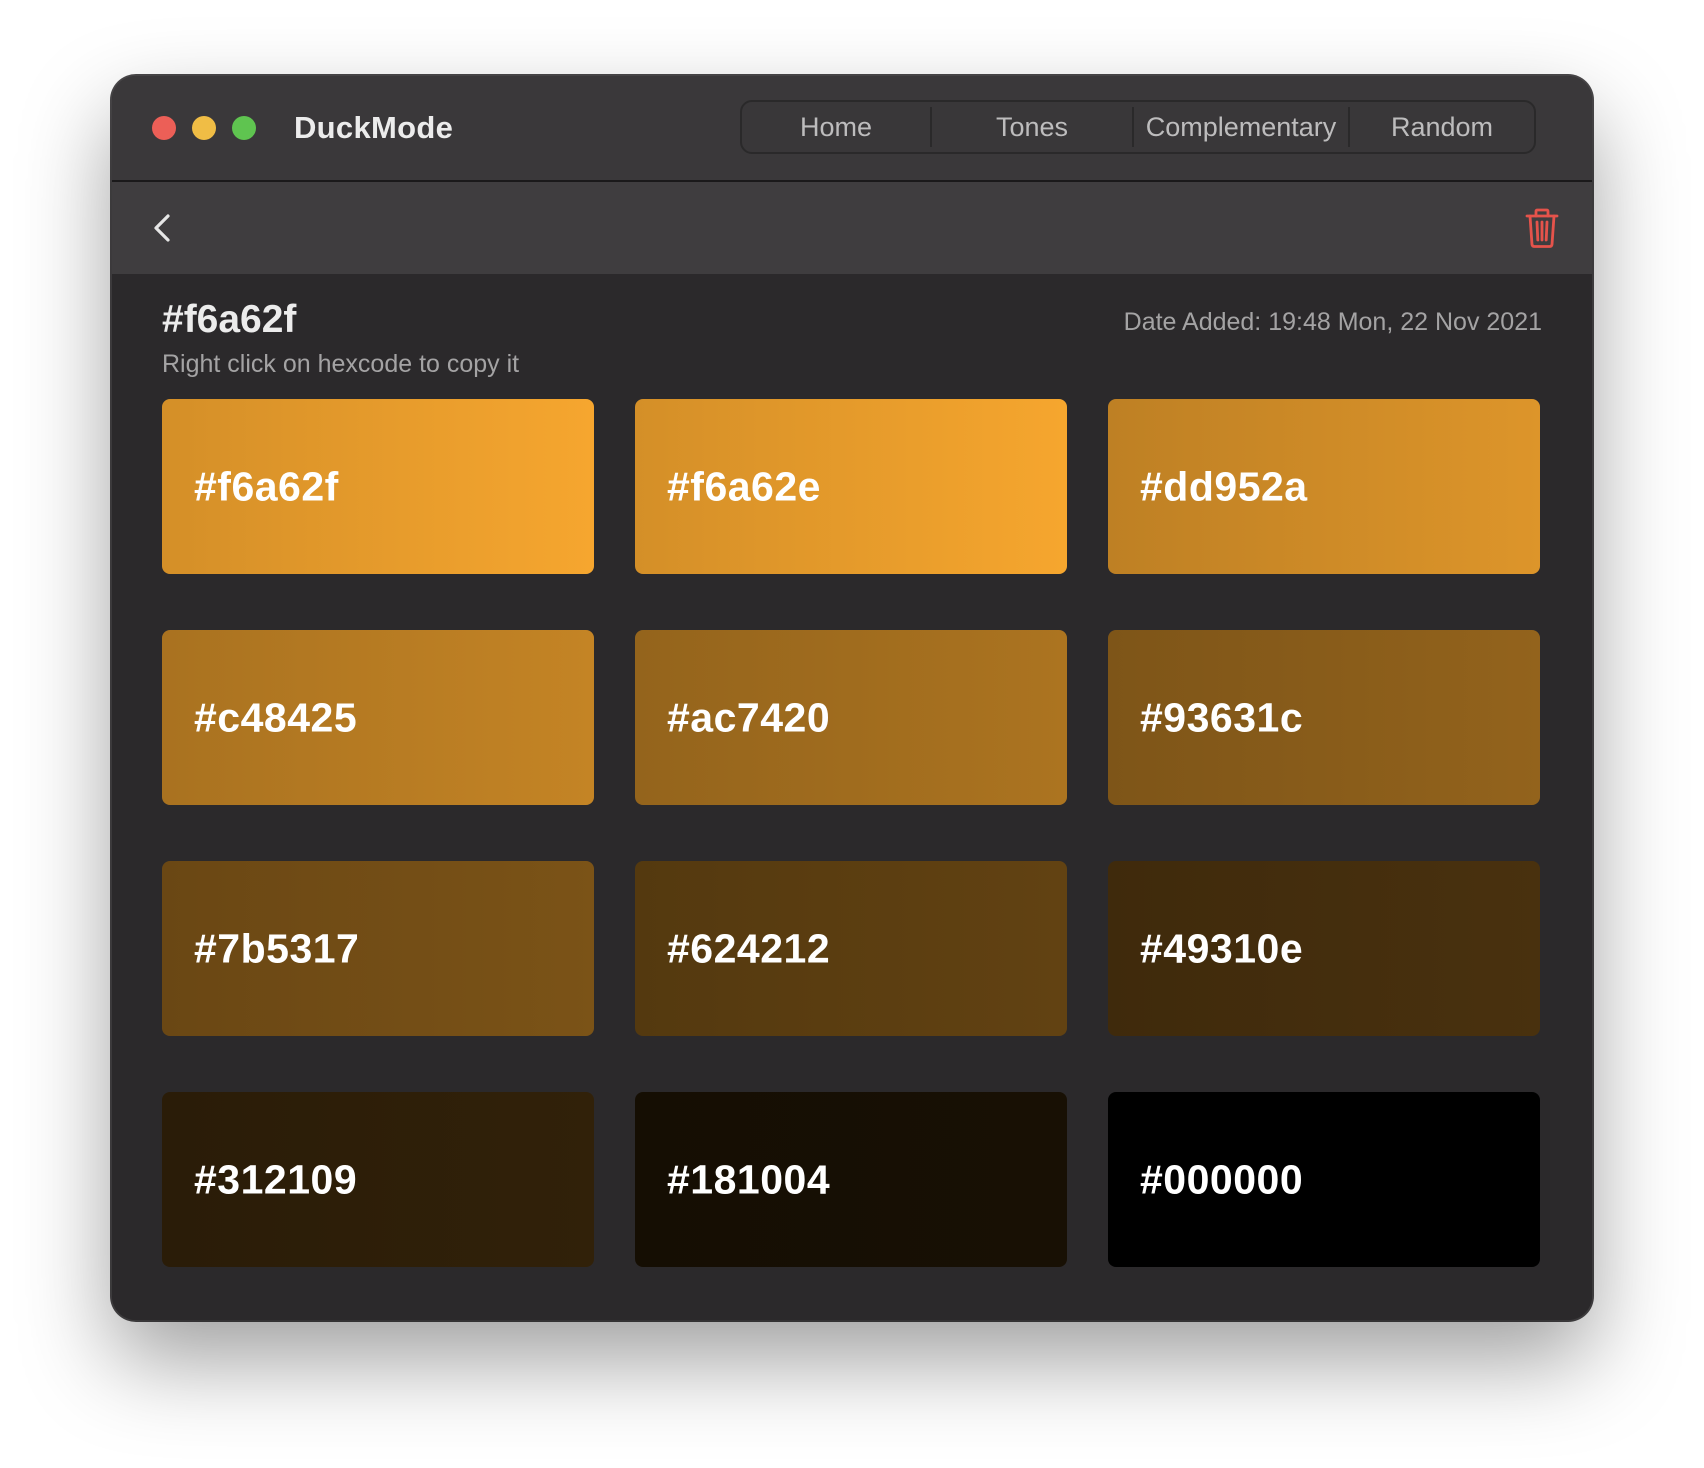 This screenshot has height=1468, width=1704. Describe the element at coordinates (378, 948) in the screenshot. I see `color-swatch: #7b5317` at that location.